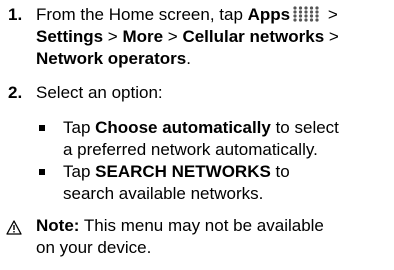  Describe the element at coordinates (190, 149) in the screenshot. I see `option-1-line-2: a preferred network automatically.` at that location.